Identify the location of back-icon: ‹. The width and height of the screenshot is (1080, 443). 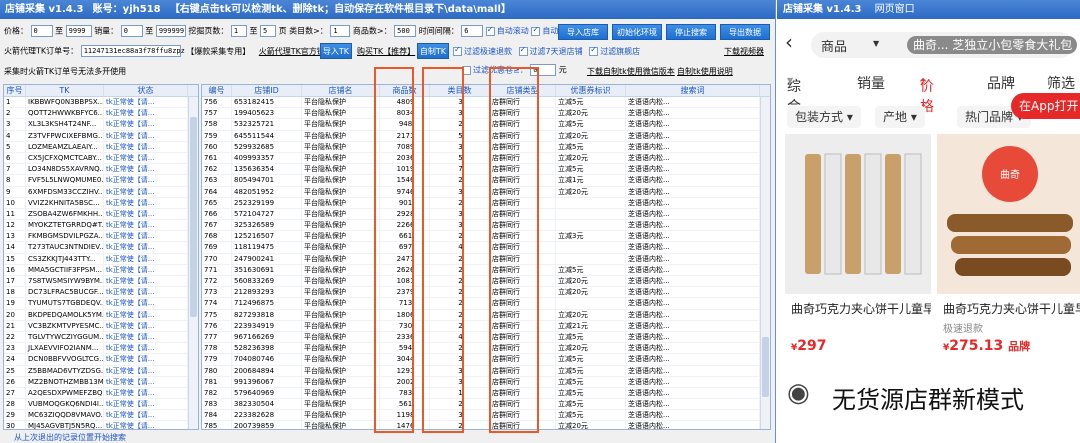
(789, 42).